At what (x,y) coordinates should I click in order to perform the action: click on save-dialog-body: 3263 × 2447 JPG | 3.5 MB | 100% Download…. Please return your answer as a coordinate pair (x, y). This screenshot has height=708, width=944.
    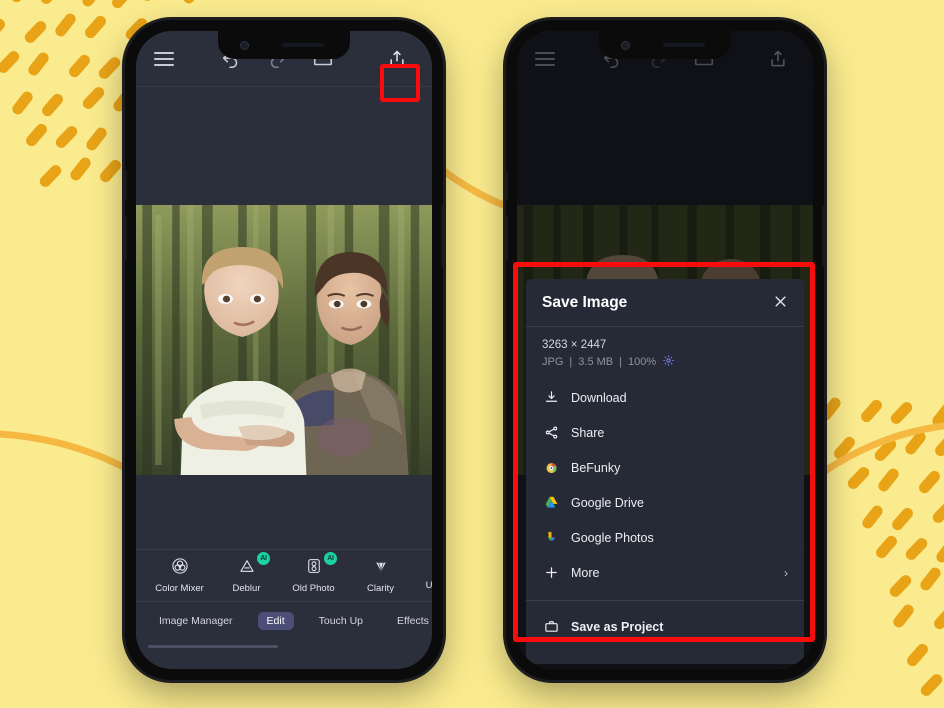
    Looking at the image, I should click on (665, 461).